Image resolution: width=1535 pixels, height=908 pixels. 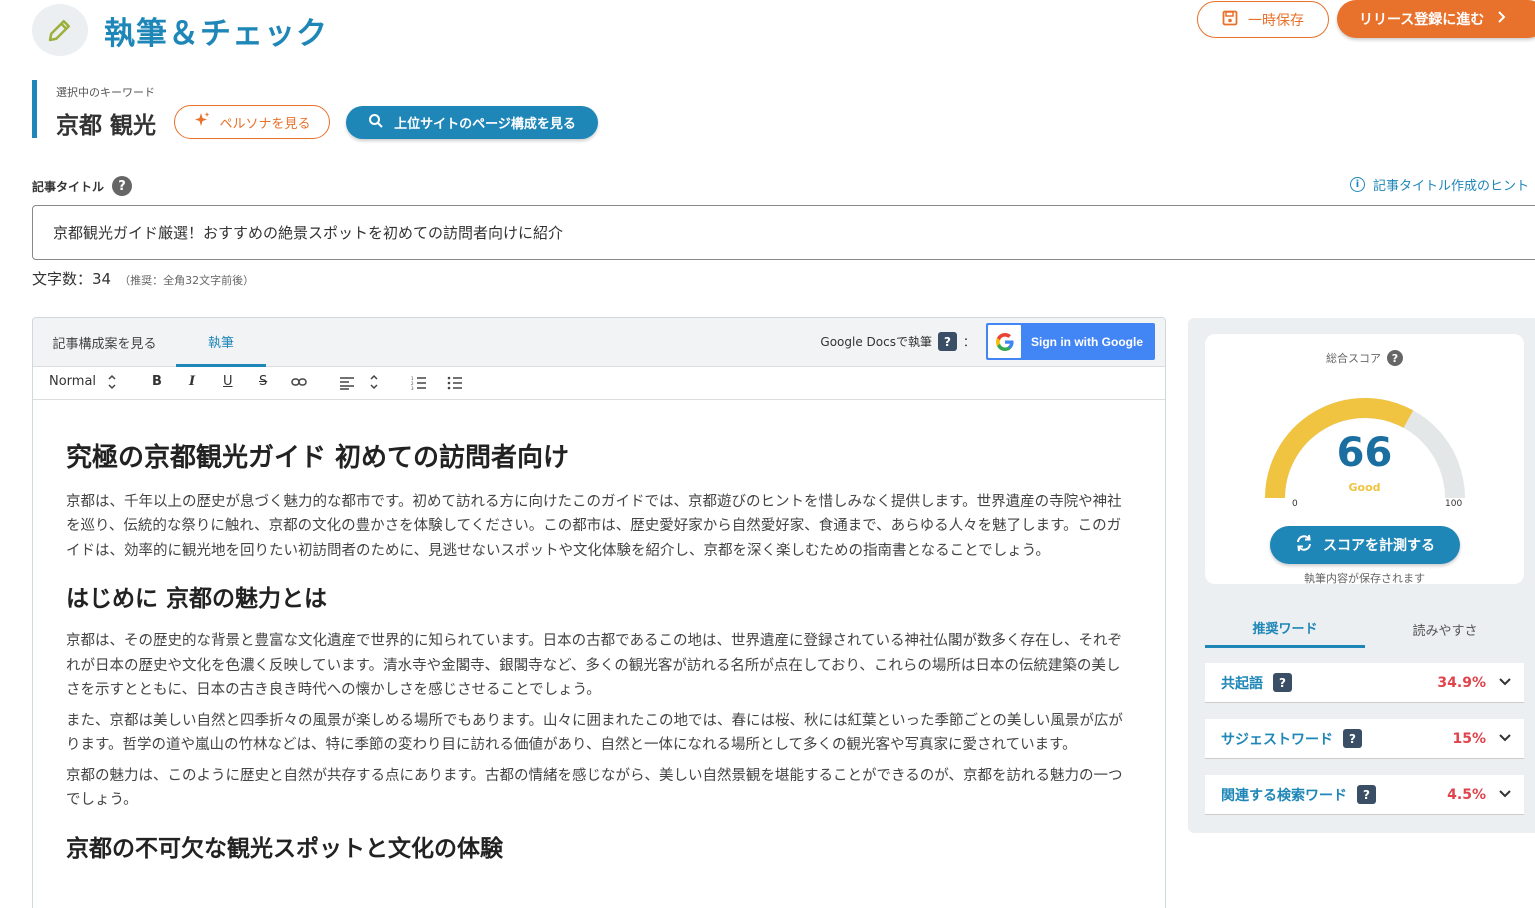 I want to click on measure-score-label: スコアを計測する, so click(x=1379, y=546).